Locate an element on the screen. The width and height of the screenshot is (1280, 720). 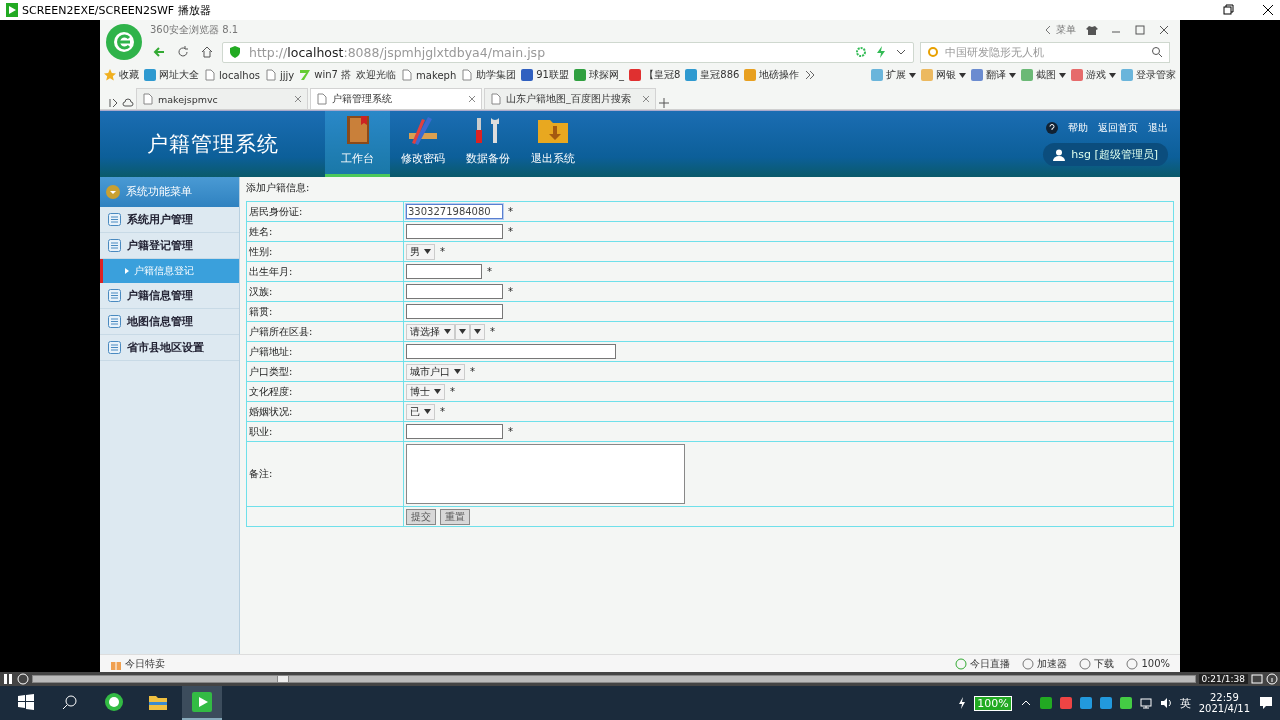
search-bar: 中国研发隐形无人机 is located at coordinates (1045, 52).